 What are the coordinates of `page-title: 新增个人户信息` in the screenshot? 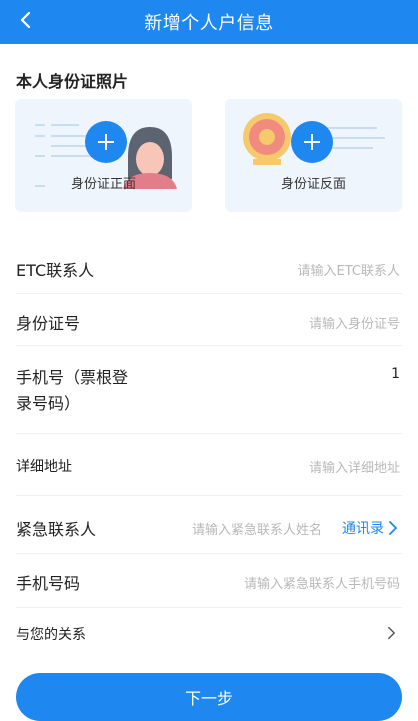 It's located at (209, 23).